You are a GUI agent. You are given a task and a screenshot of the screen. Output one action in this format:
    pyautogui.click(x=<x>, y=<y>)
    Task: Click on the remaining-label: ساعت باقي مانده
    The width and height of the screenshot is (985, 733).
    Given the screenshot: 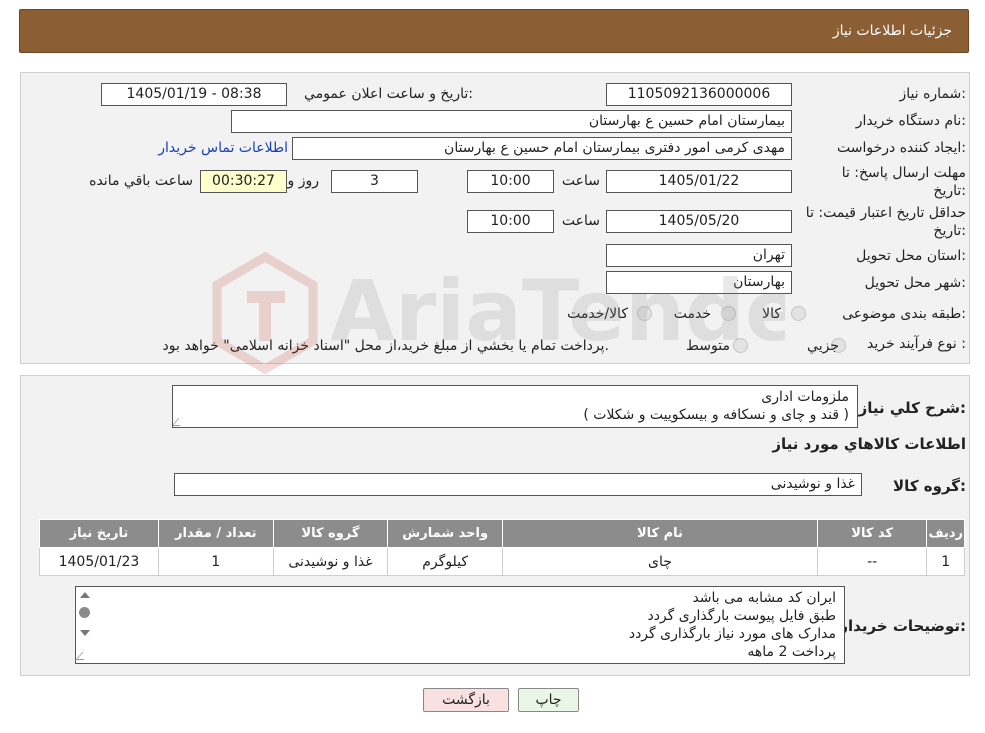 What is the action you would take?
    pyautogui.click(x=141, y=181)
    